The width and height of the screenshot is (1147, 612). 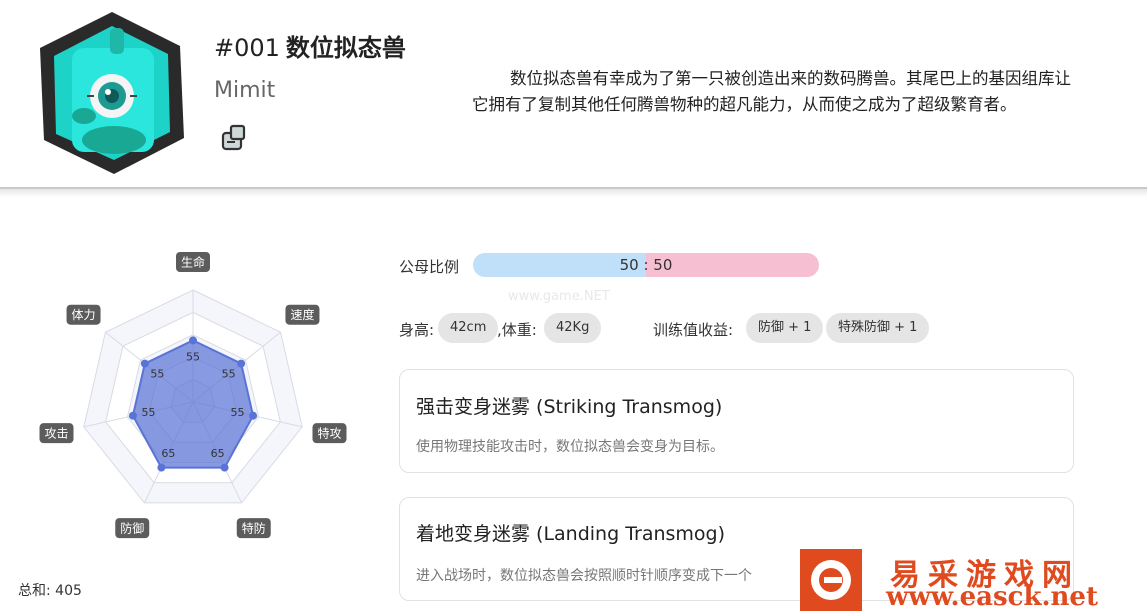 I want to click on mimit-avatar, so click(x=112, y=93).